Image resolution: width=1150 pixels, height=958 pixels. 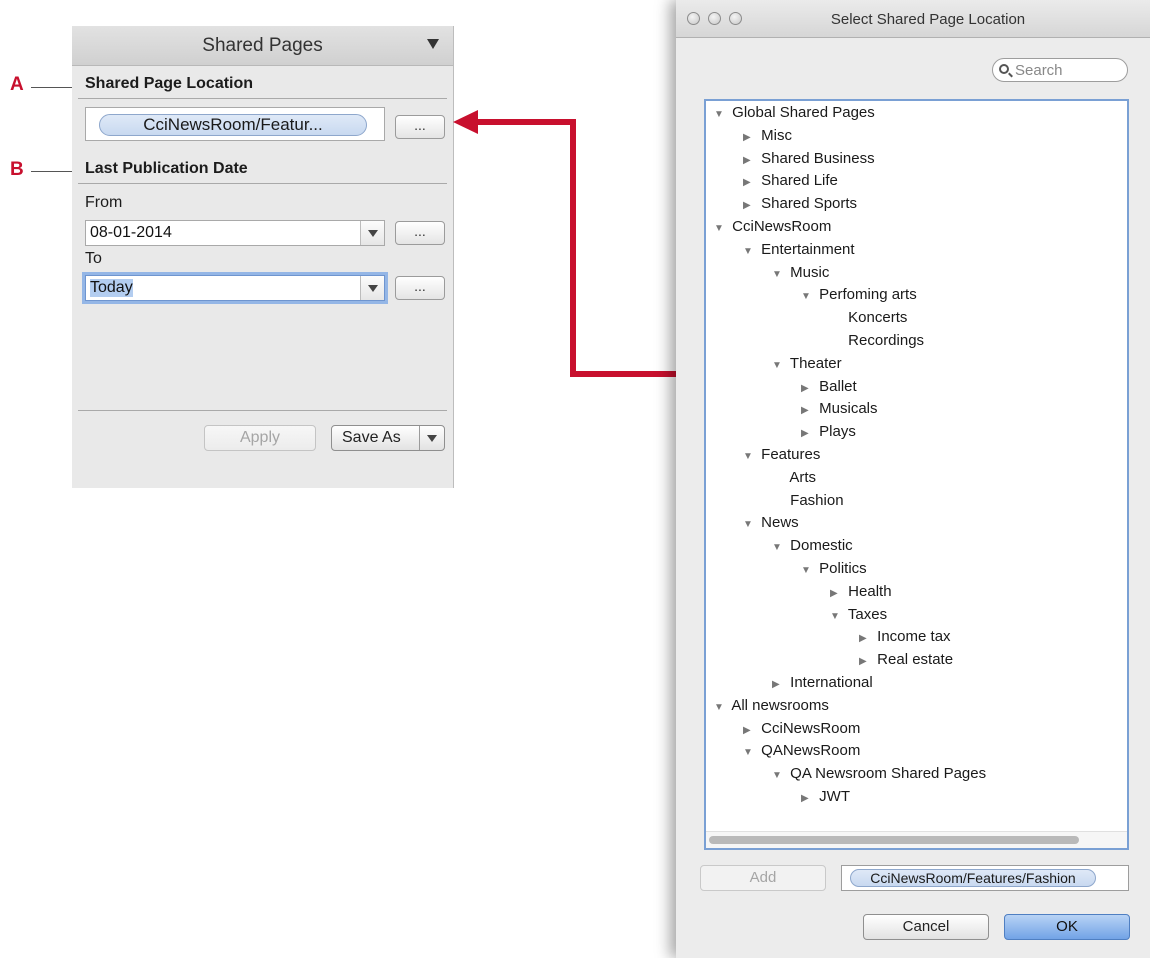 I want to click on tree-item-label: Recordings, so click(x=886, y=340).